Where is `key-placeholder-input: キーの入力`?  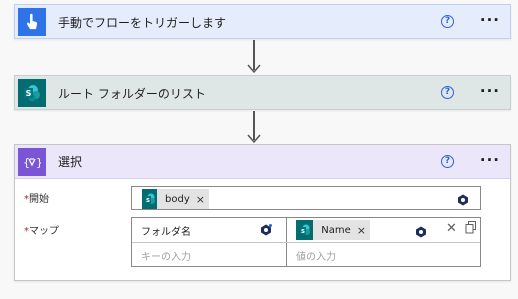
key-placeholder-input: キーの入力 is located at coordinates (166, 255).